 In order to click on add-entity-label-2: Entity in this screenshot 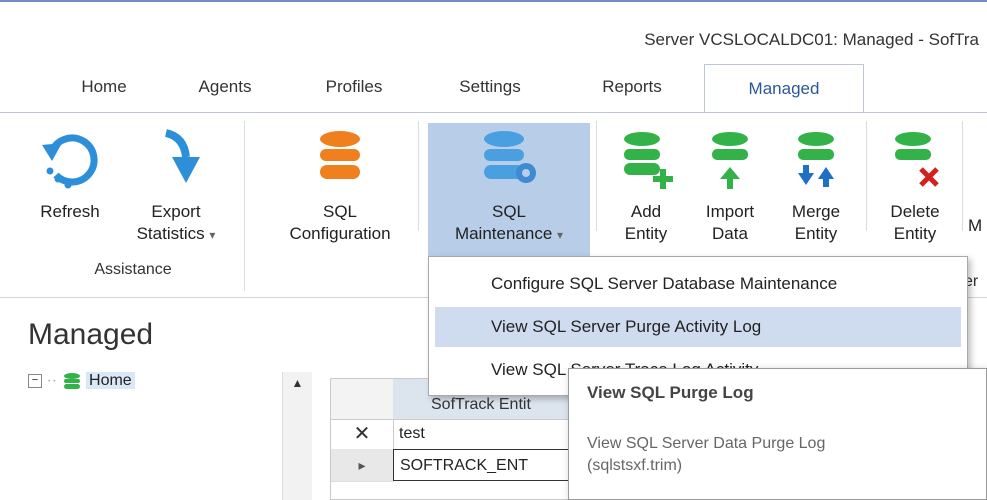, I will do `click(646, 233)`.